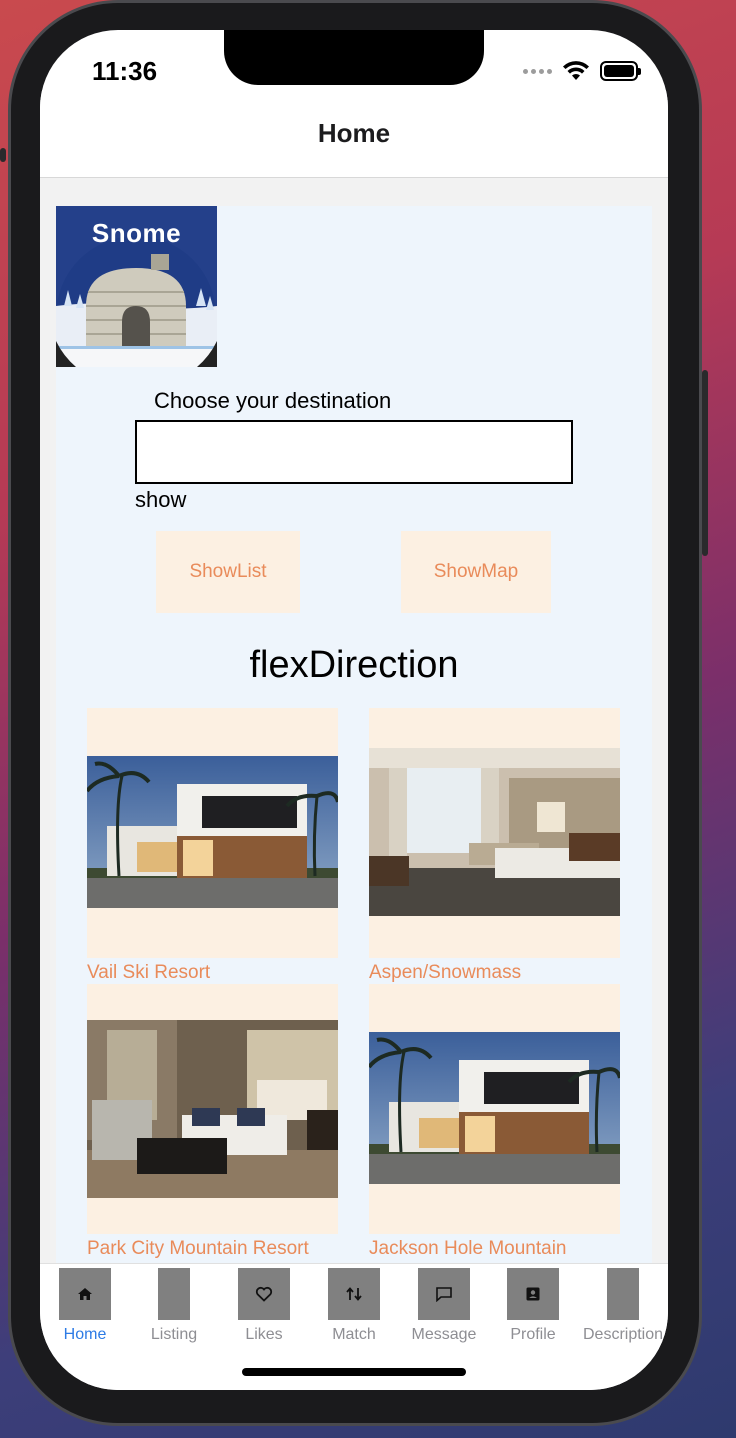 This screenshot has height=1438, width=736. I want to click on tab-profile: Profile, so click(533, 1306).